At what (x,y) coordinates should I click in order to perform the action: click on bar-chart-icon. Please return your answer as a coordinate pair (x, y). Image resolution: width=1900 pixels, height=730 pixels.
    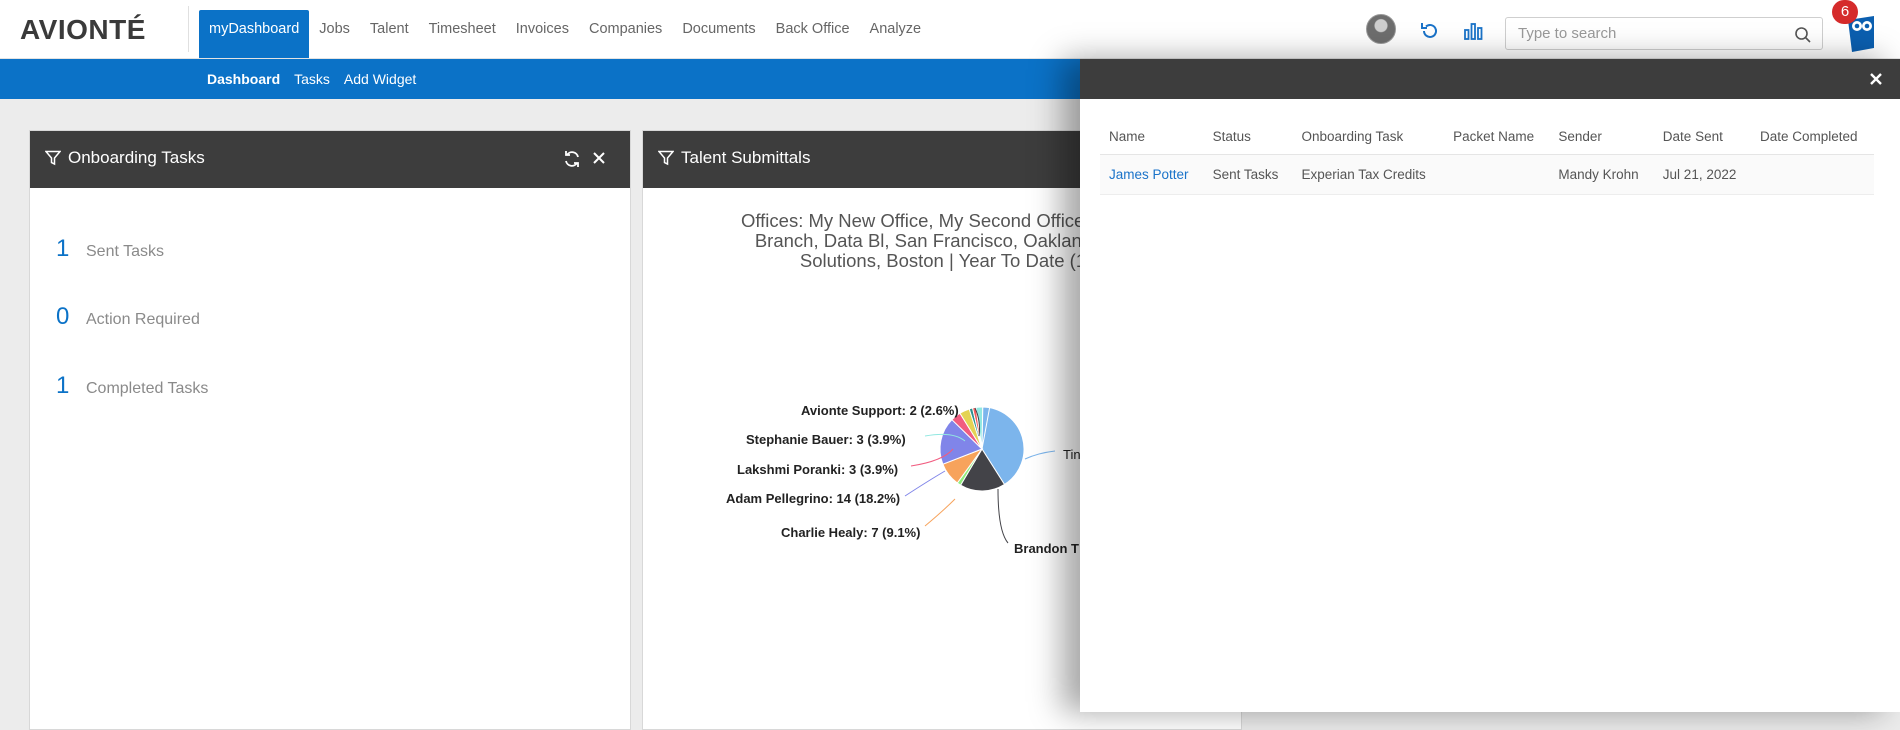
    Looking at the image, I should click on (1473, 31).